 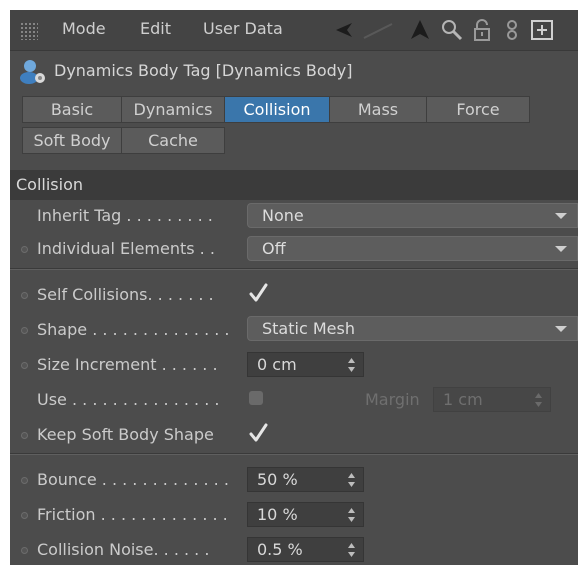 What do you see at coordinates (294, 30) in the screenshot?
I see `menubar: Mode Edit User Data` at bounding box center [294, 30].